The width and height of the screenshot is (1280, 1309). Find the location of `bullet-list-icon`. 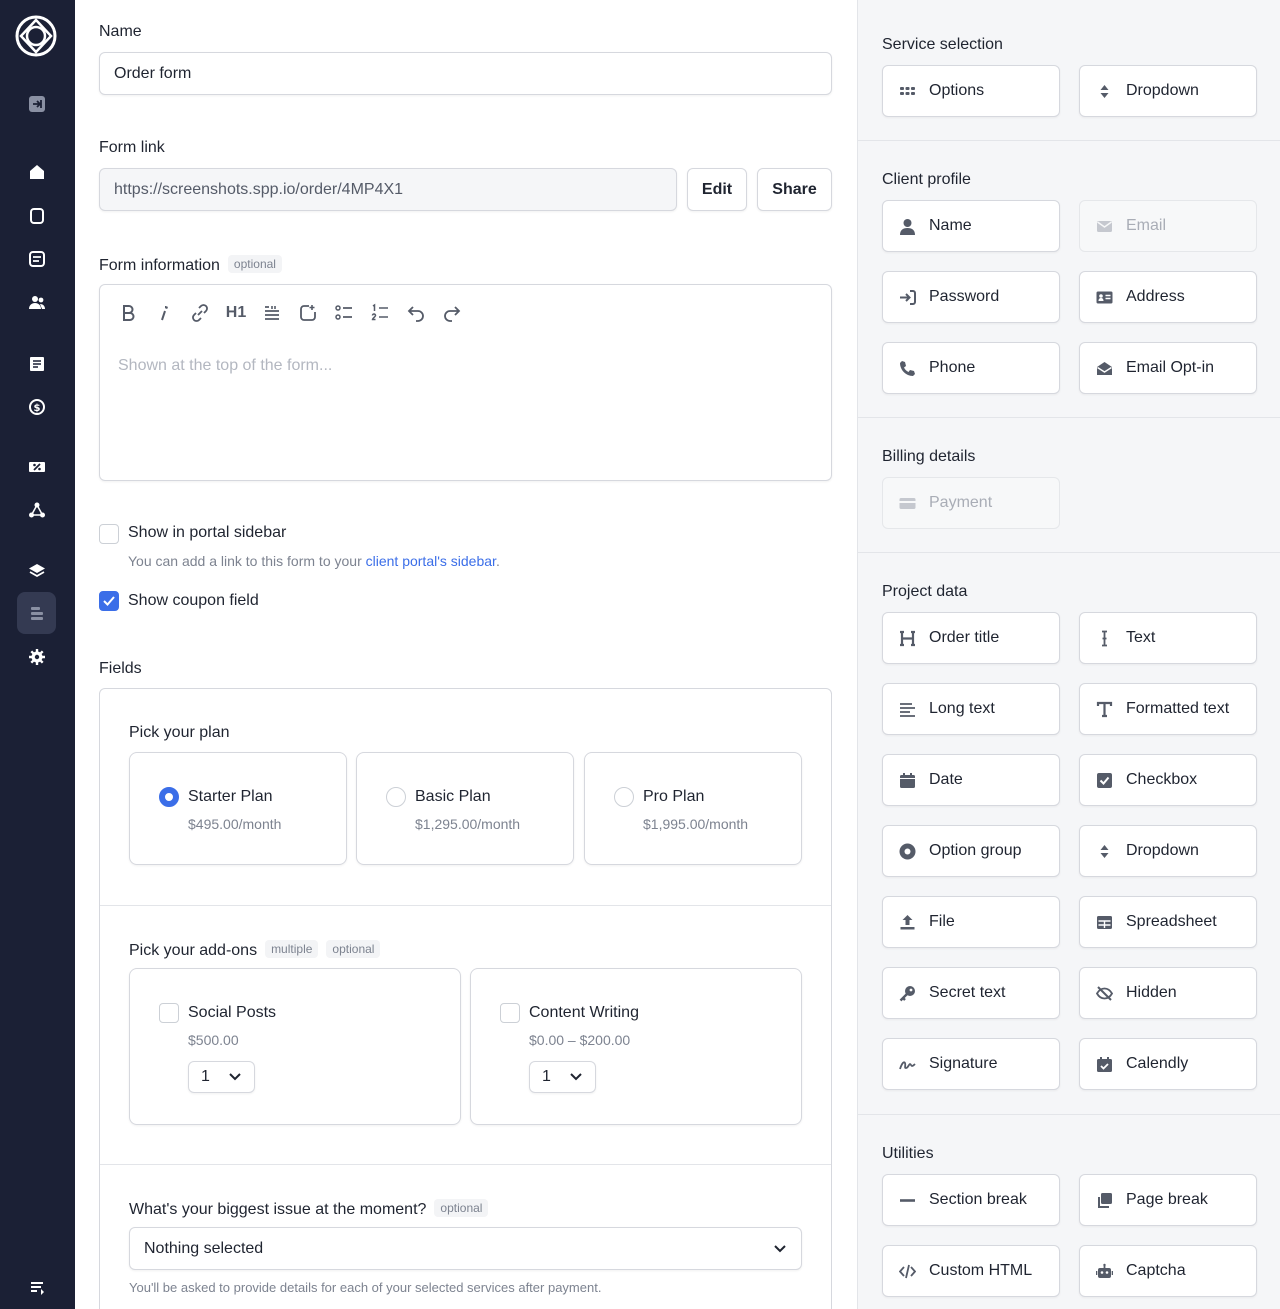

bullet-list-icon is located at coordinates (344, 313).